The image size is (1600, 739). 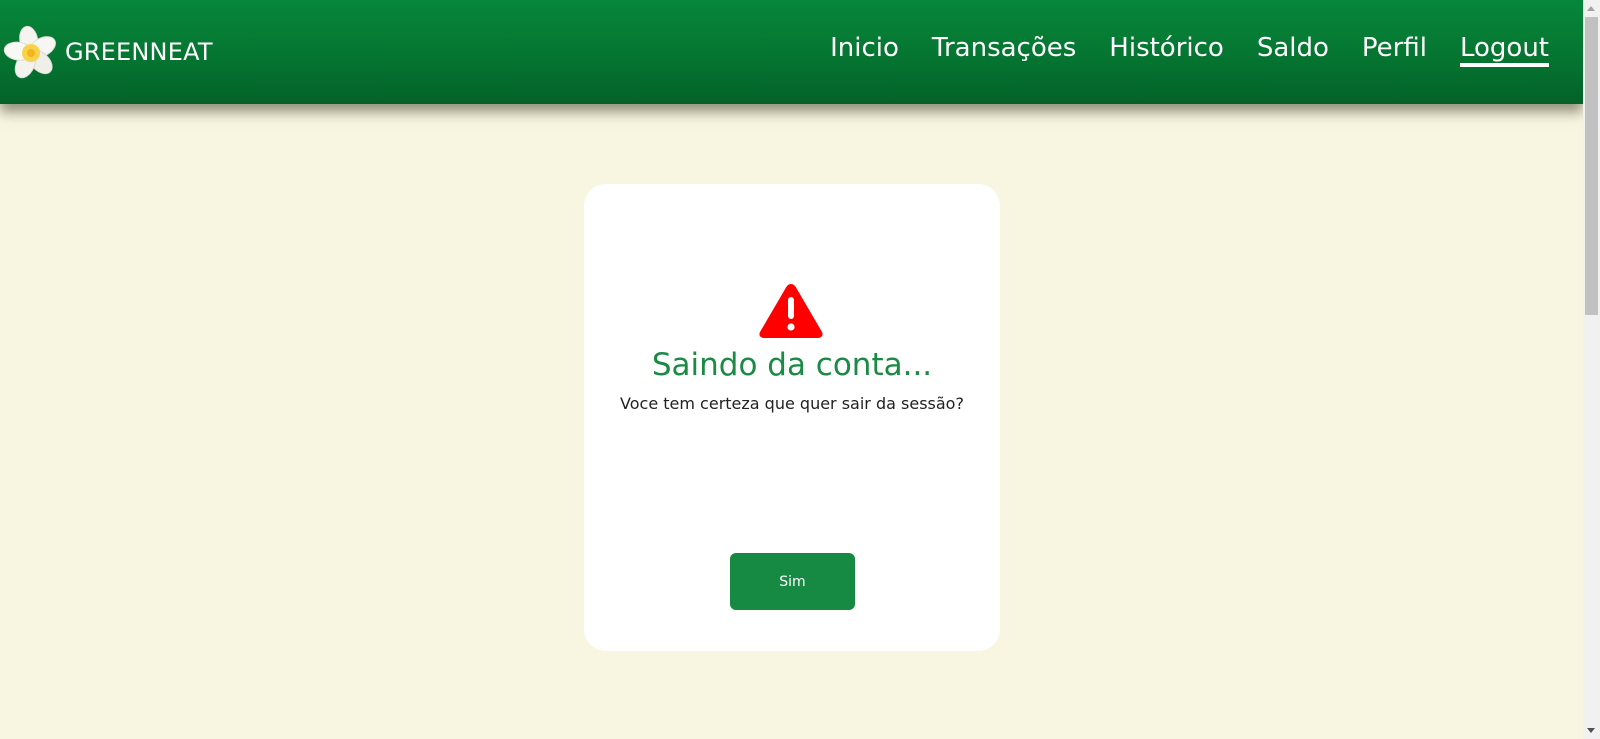 I want to click on page-scrollbar, so click(x=1591, y=369).